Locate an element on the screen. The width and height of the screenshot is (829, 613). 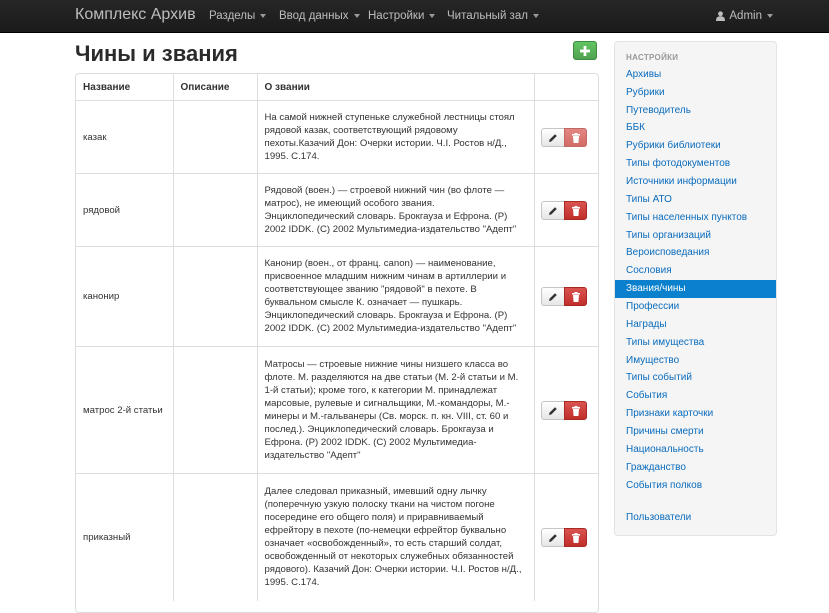
nav-sections-dropdown: Разделы is located at coordinates (238, 16).